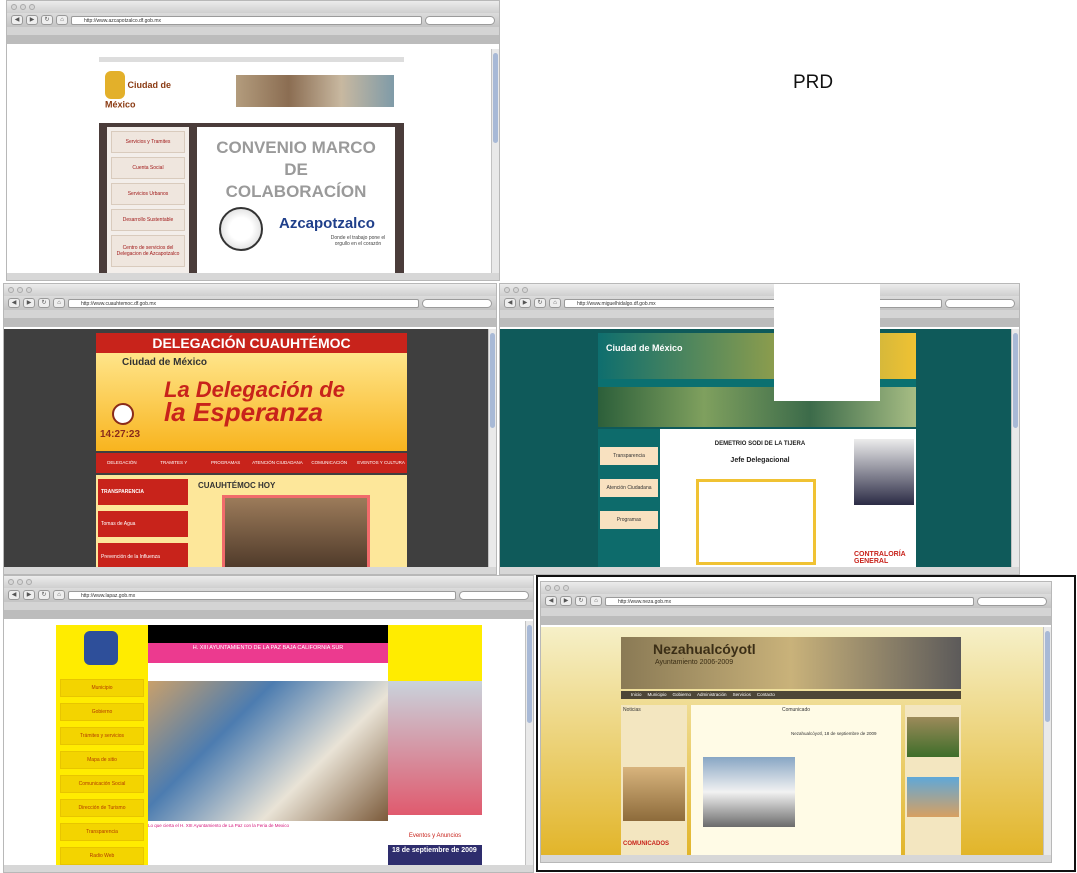 Image resolution: width=1077 pixels, height=873 pixels. What do you see at coordinates (629, 456) in the screenshot?
I see `side-item: Transparencia` at bounding box center [629, 456].